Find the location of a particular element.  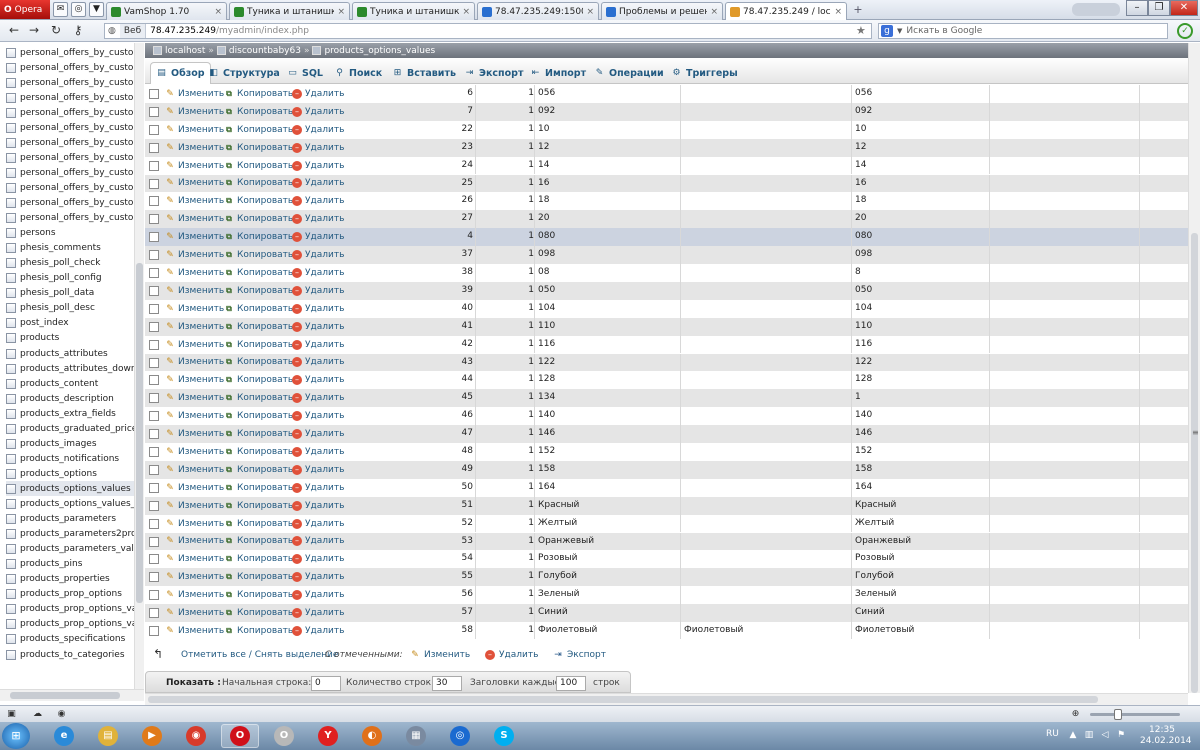

forward-icon: → is located at coordinates (34, 31).